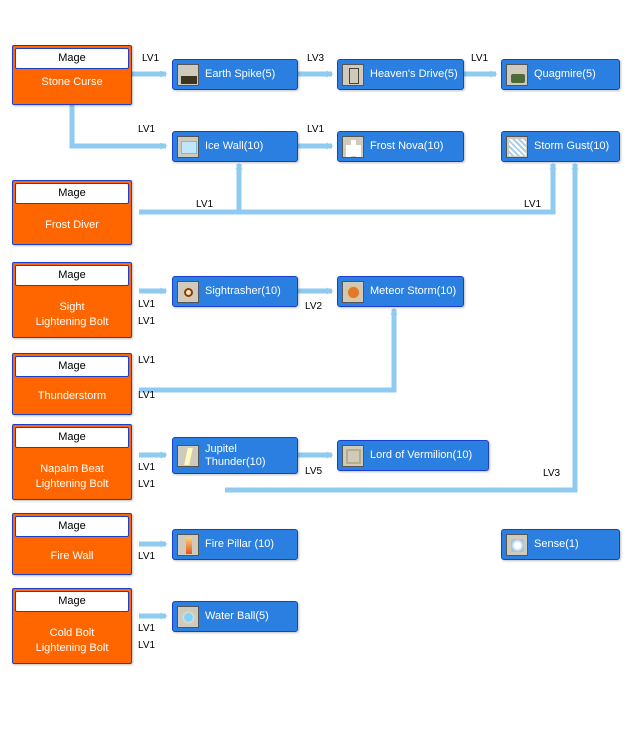  Describe the element at coordinates (565, 74) in the screenshot. I see `skill-label: Quagmire(5)` at that location.